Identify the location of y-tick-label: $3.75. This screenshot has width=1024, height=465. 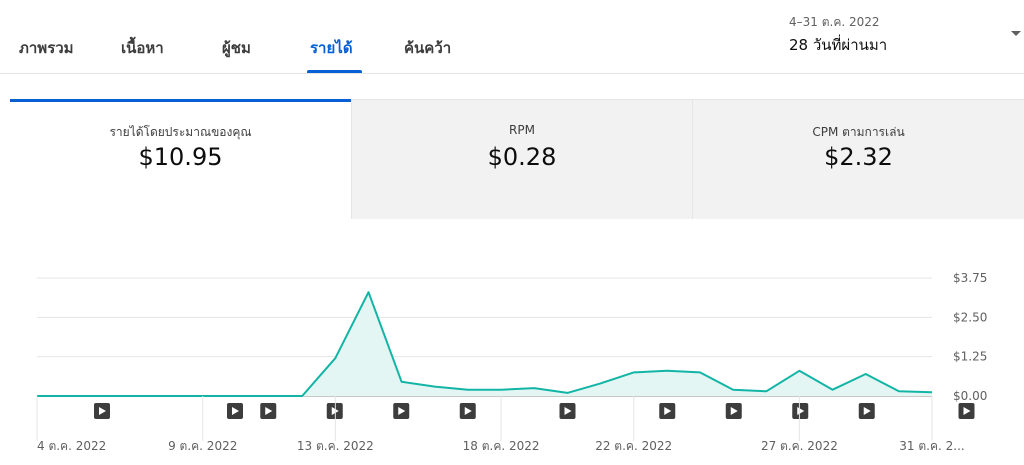
(970, 278).